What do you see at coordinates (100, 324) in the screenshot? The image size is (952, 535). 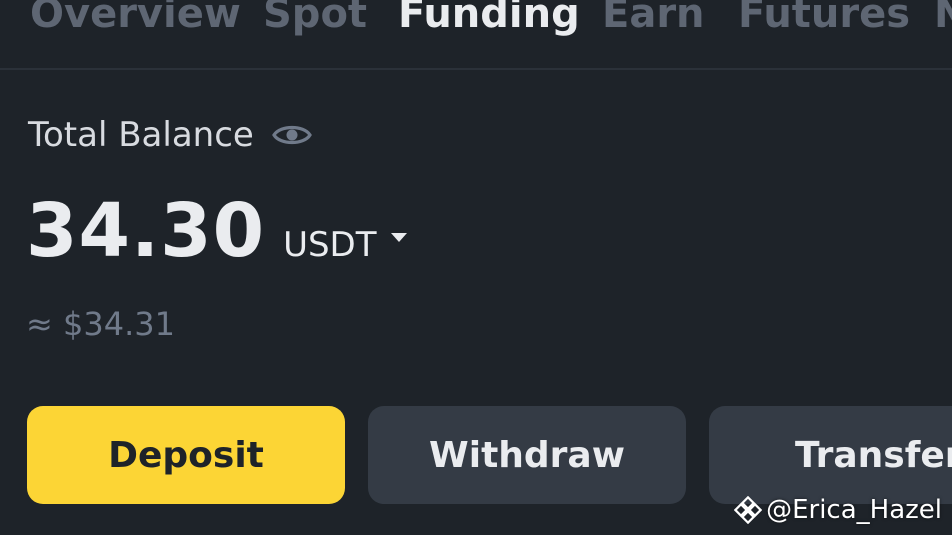 I see `fiat-equivalent: ≈ $34.31` at bounding box center [100, 324].